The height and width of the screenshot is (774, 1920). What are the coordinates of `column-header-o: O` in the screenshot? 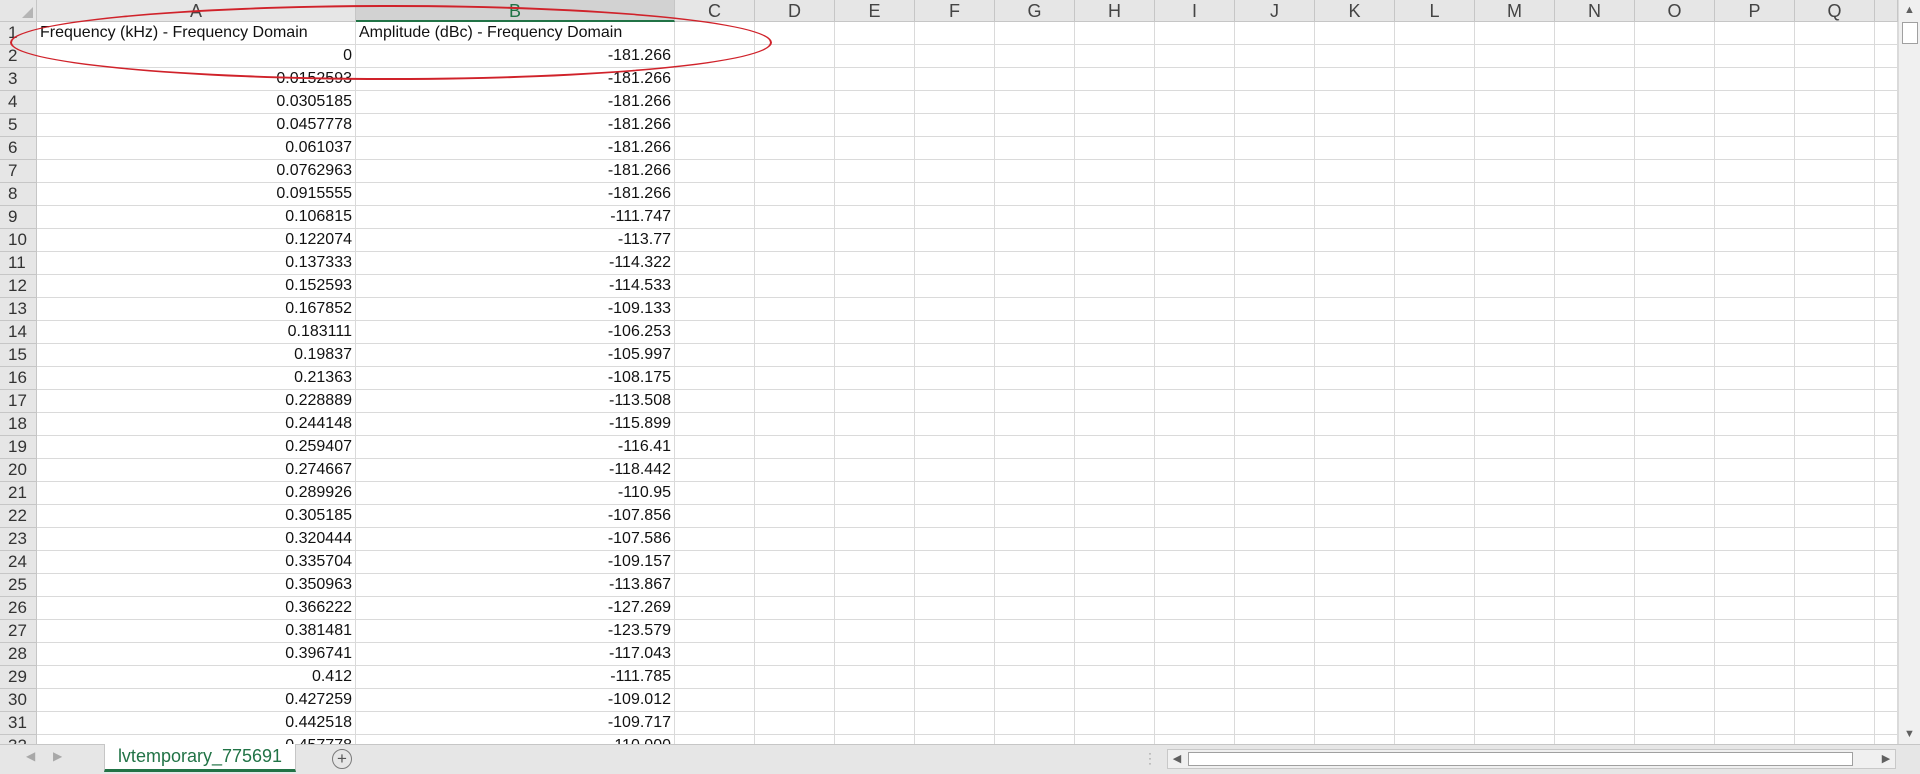 It's located at (1675, 11).